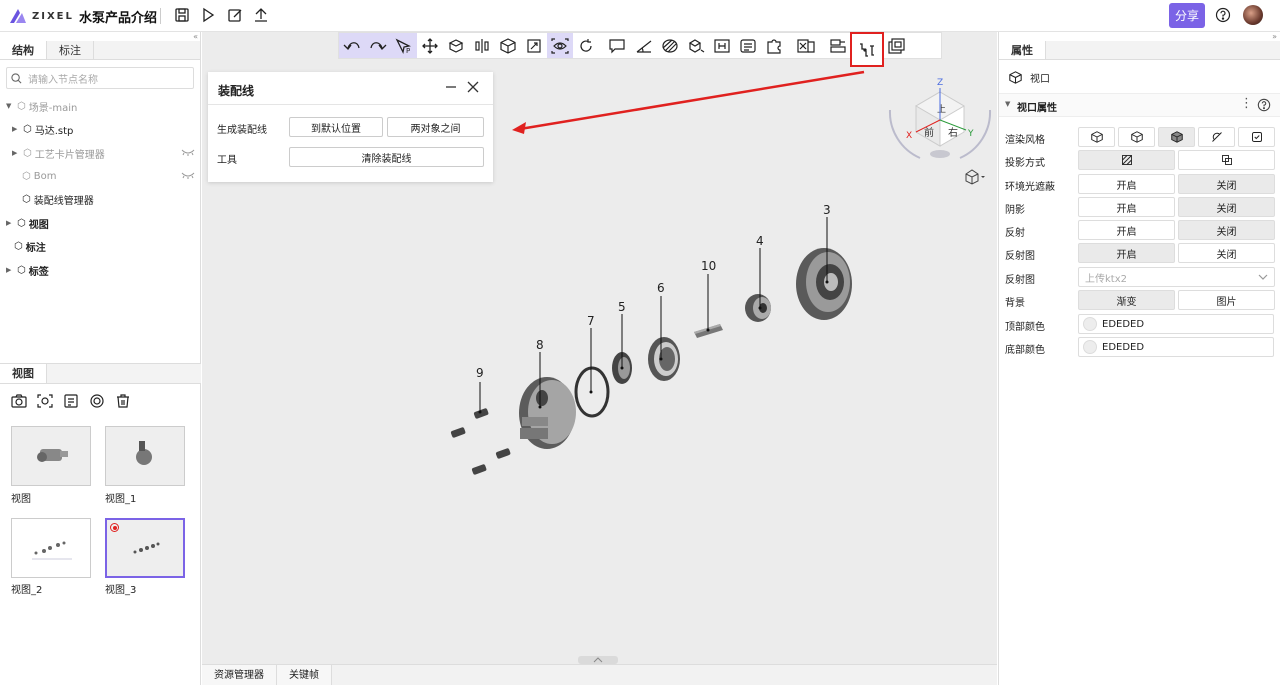  I want to click on tree-label: Bom, so click(45, 176).